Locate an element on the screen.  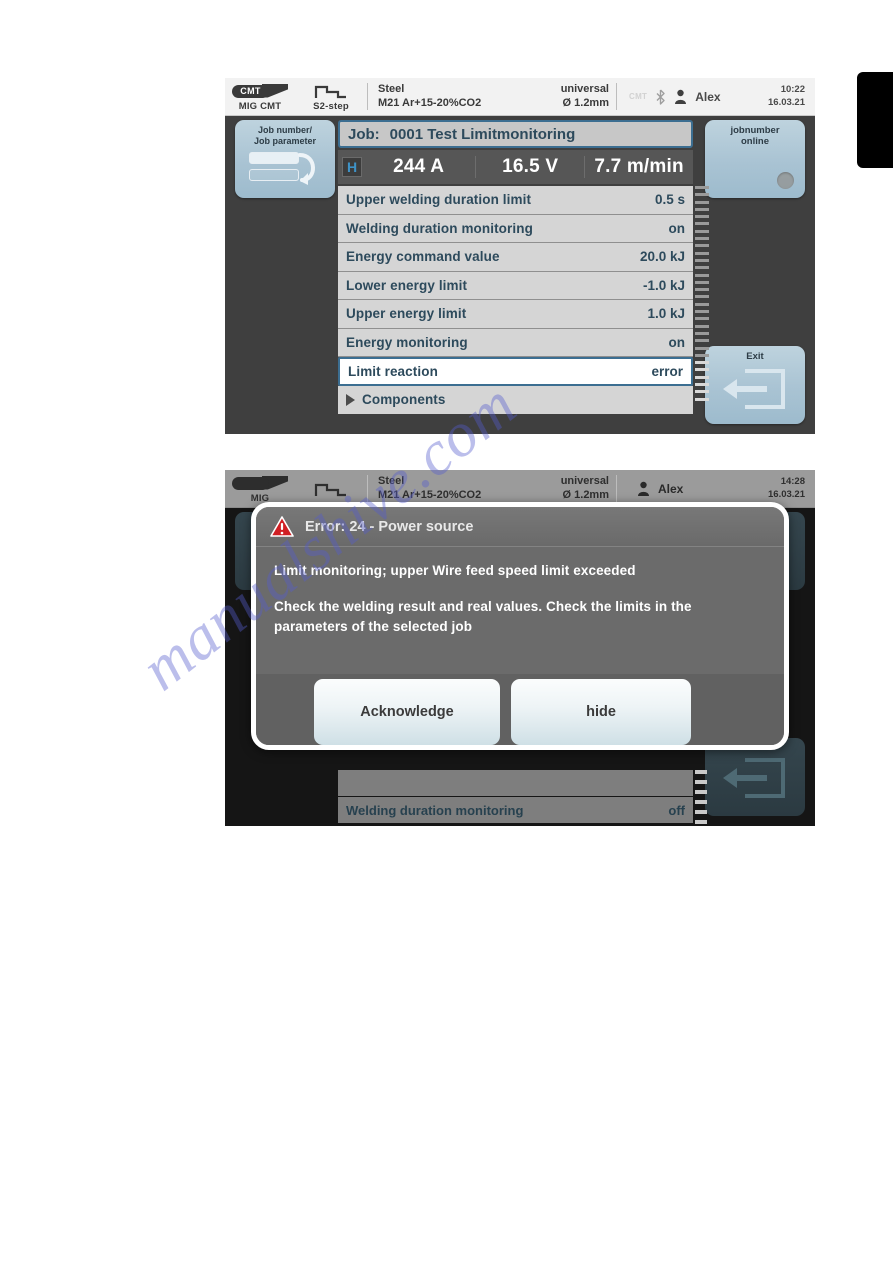
hide-button: hide is located at coordinates (601, 712).